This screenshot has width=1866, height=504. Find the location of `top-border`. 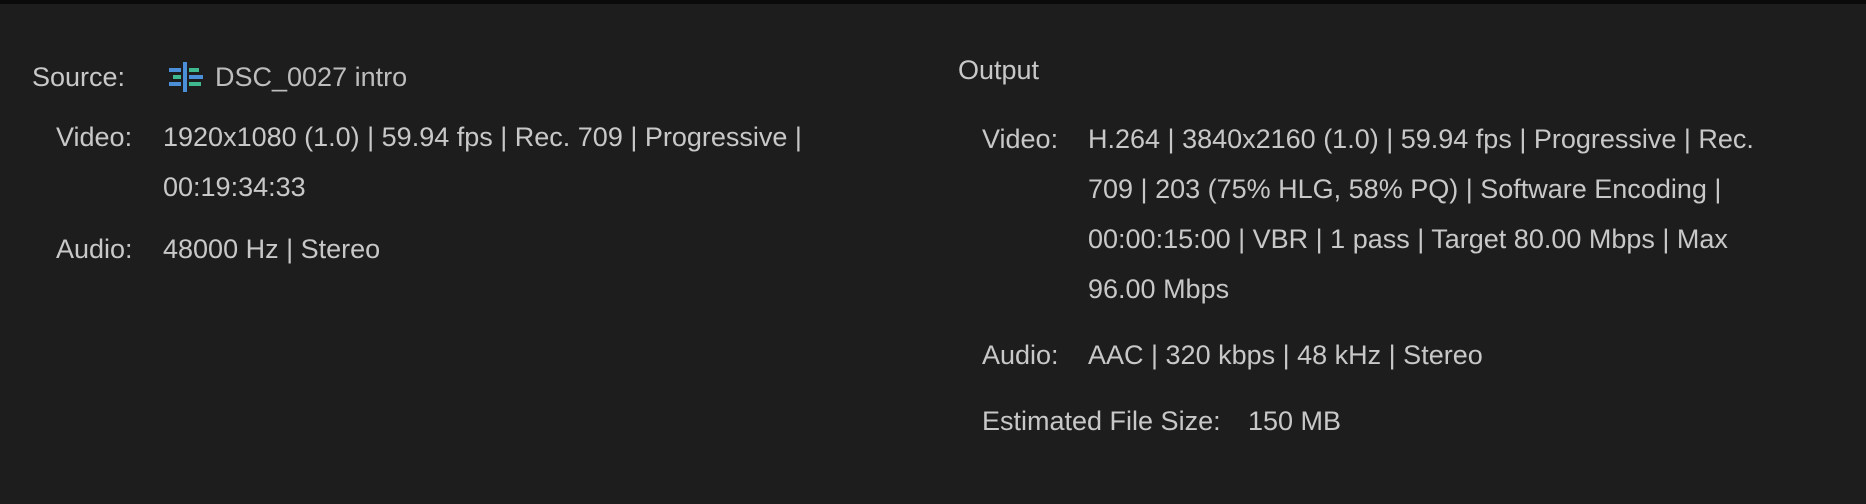

top-border is located at coordinates (933, 2).